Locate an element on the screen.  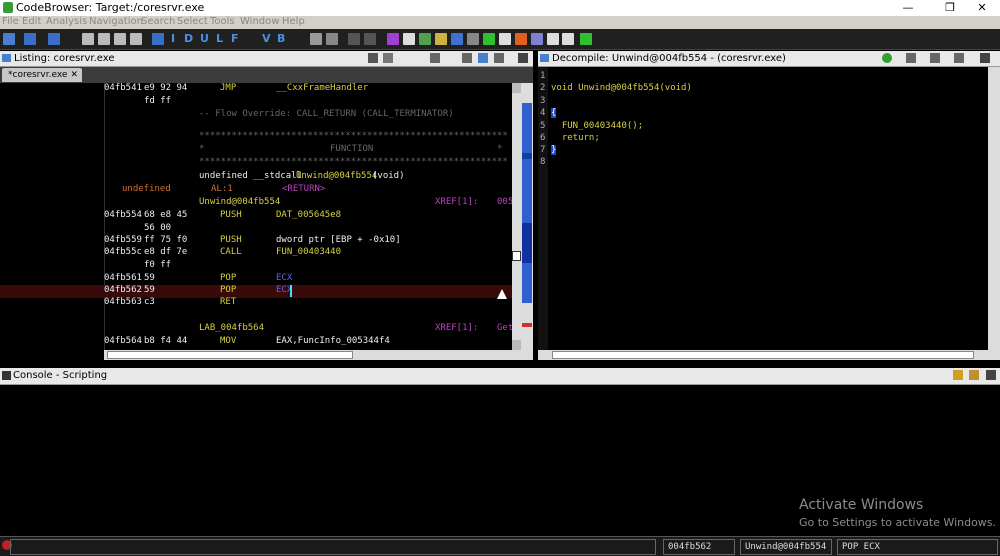
listing-return-row: undefined AL:1 <RETURN> is located at coordinates (256, 190).